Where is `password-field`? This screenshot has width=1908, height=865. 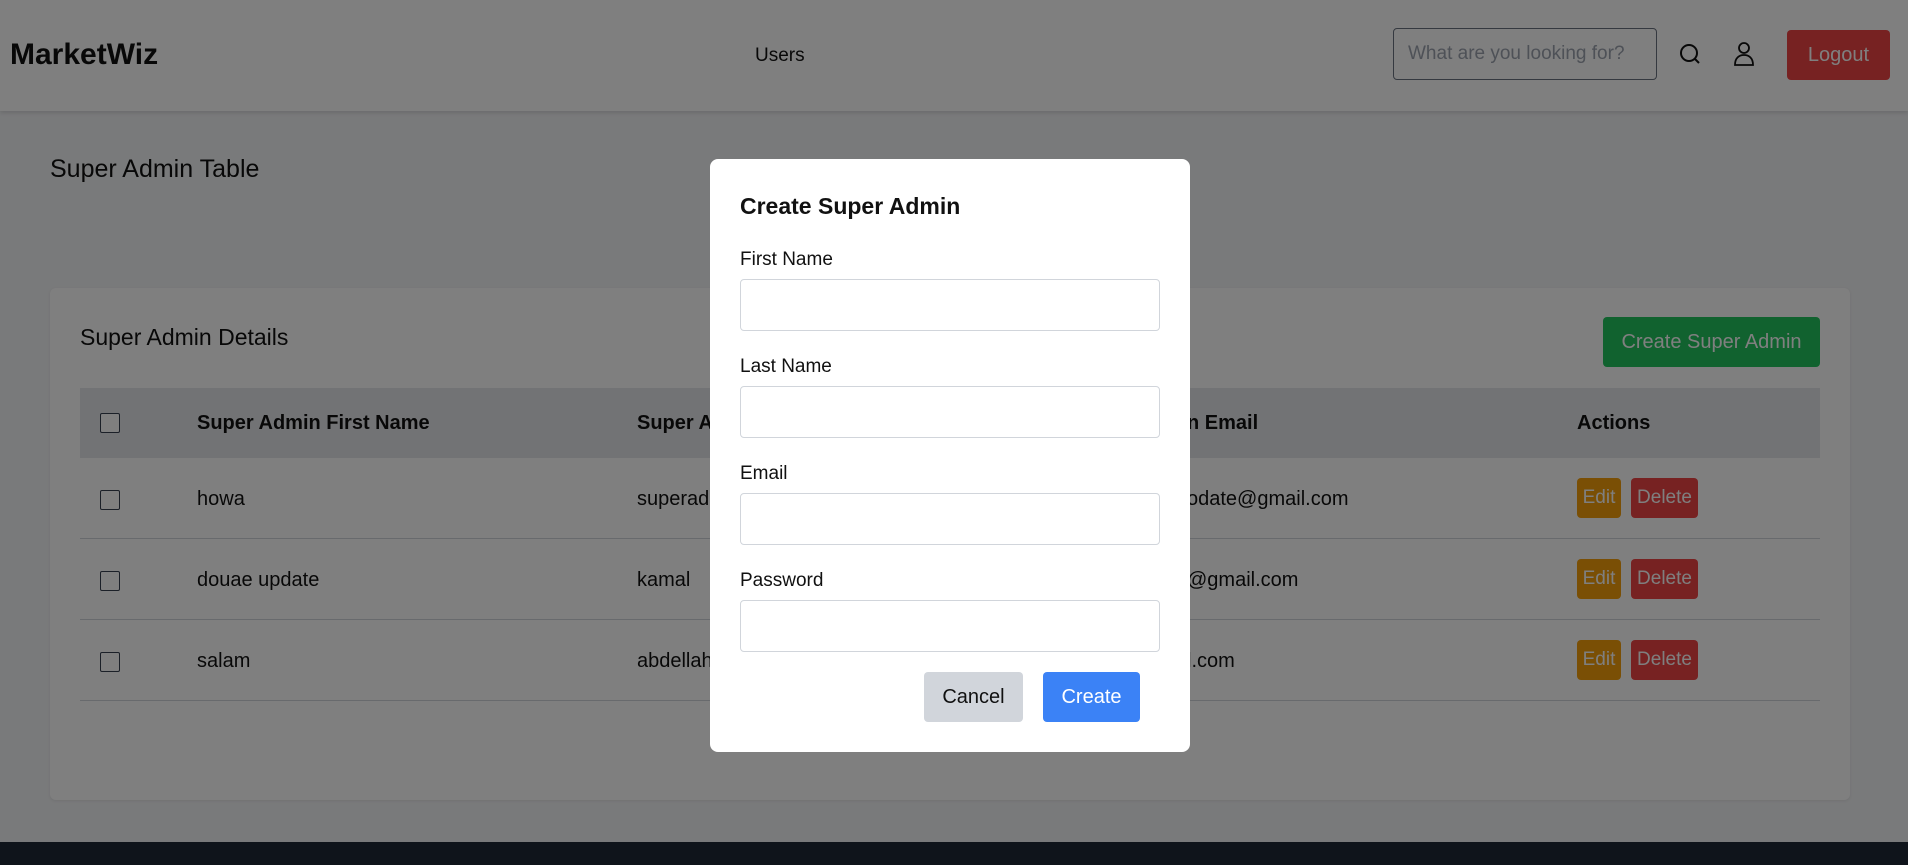
password-field is located at coordinates (950, 626).